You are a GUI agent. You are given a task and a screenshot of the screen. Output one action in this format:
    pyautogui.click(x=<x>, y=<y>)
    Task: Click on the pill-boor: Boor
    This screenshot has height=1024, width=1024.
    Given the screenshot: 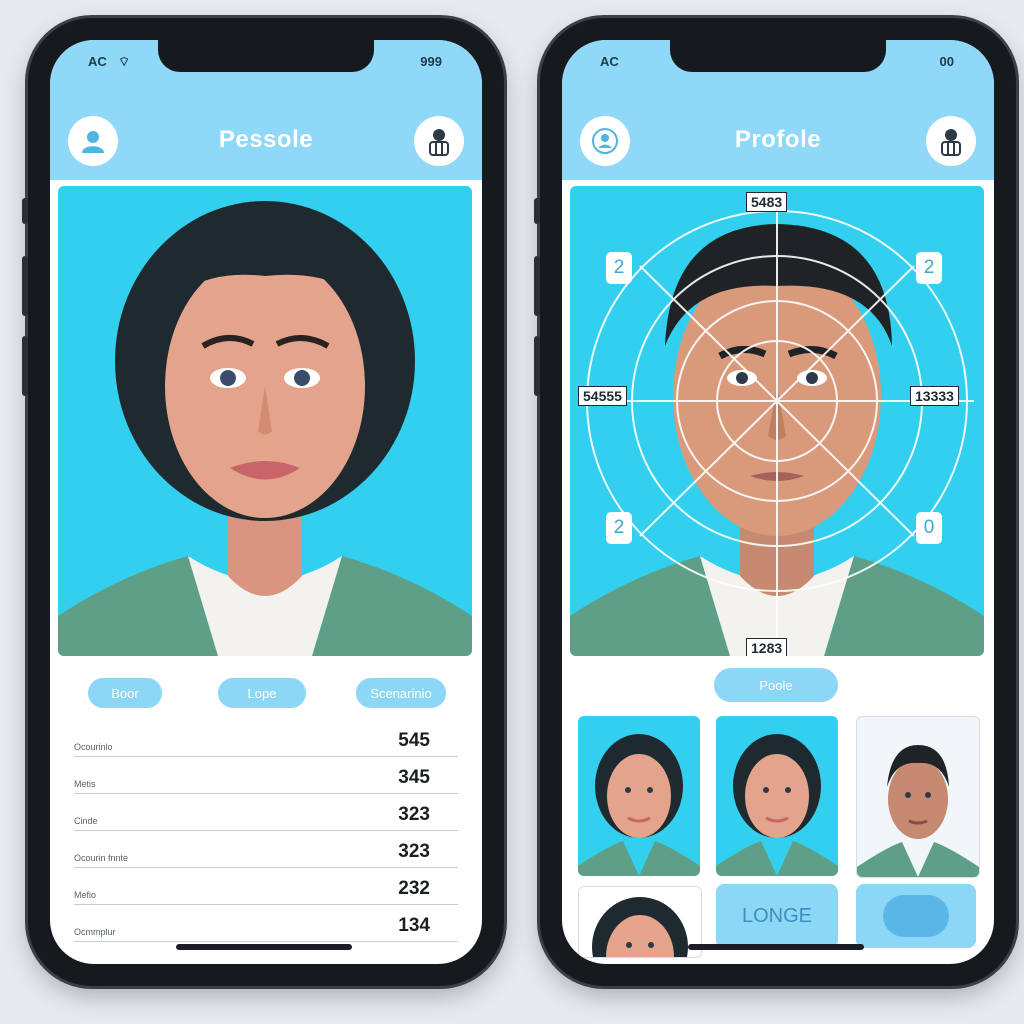 What is the action you would take?
    pyautogui.click(x=125, y=693)
    